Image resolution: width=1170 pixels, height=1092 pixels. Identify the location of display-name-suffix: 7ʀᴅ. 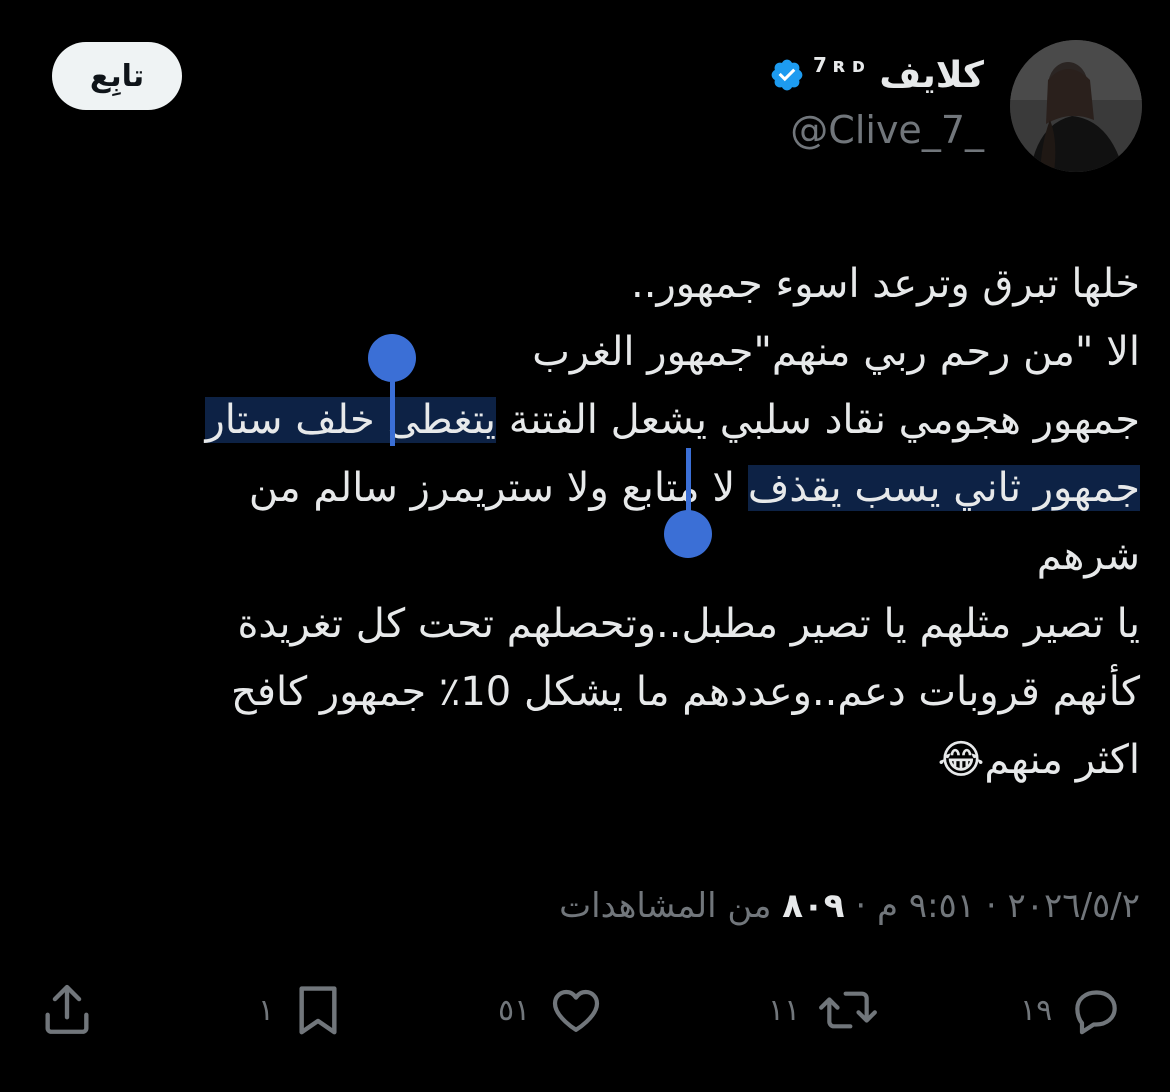
(842, 65).